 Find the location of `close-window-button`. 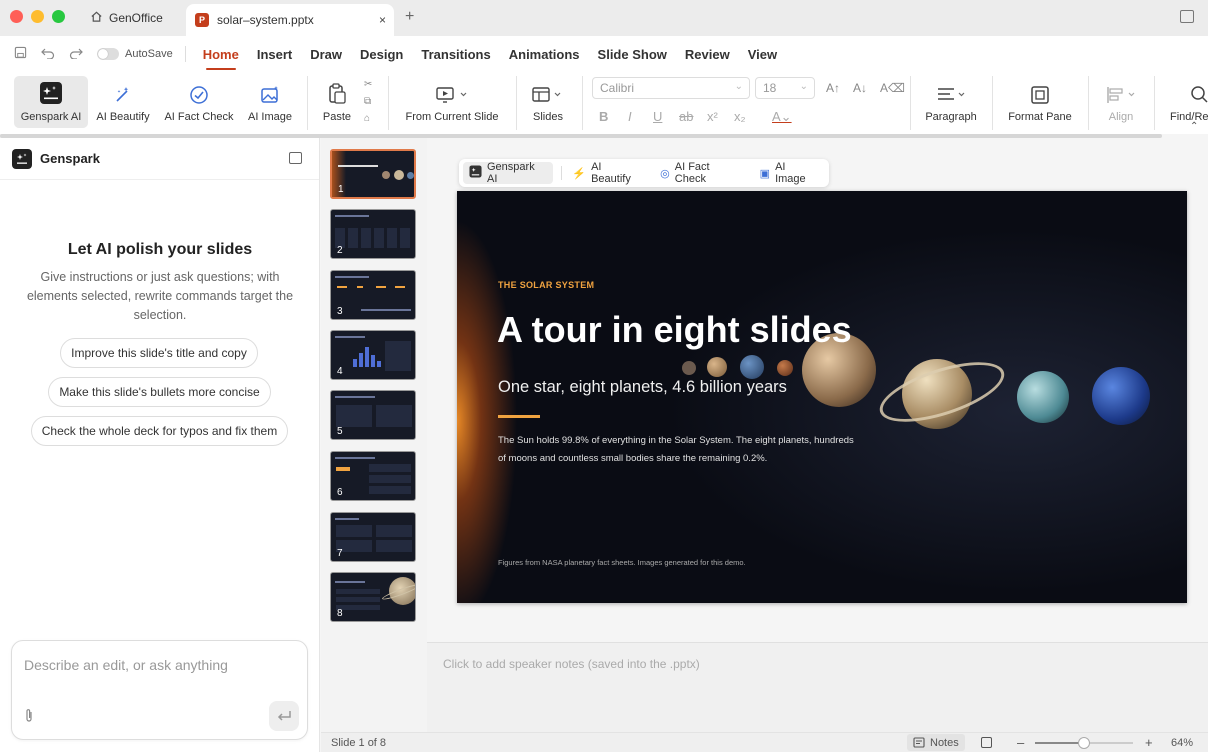

close-window-button is located at coordinates (16, 16).